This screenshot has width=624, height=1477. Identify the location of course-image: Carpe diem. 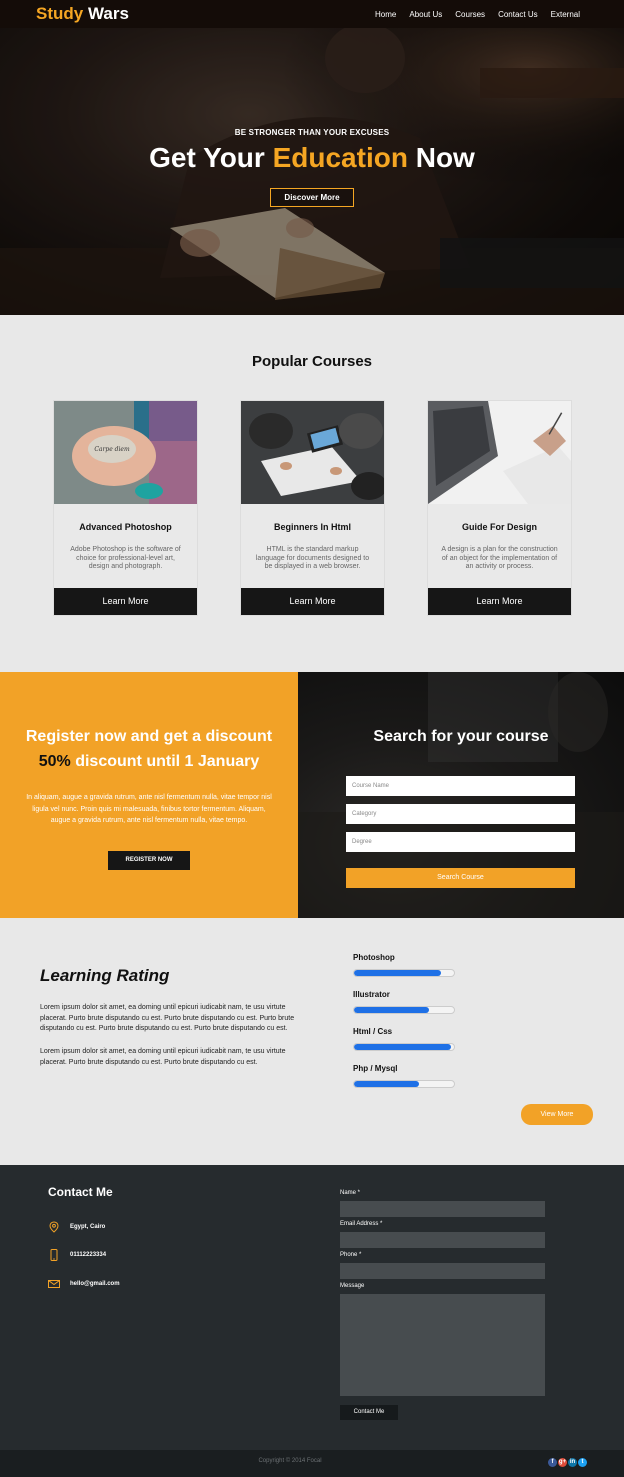
(125, 452).